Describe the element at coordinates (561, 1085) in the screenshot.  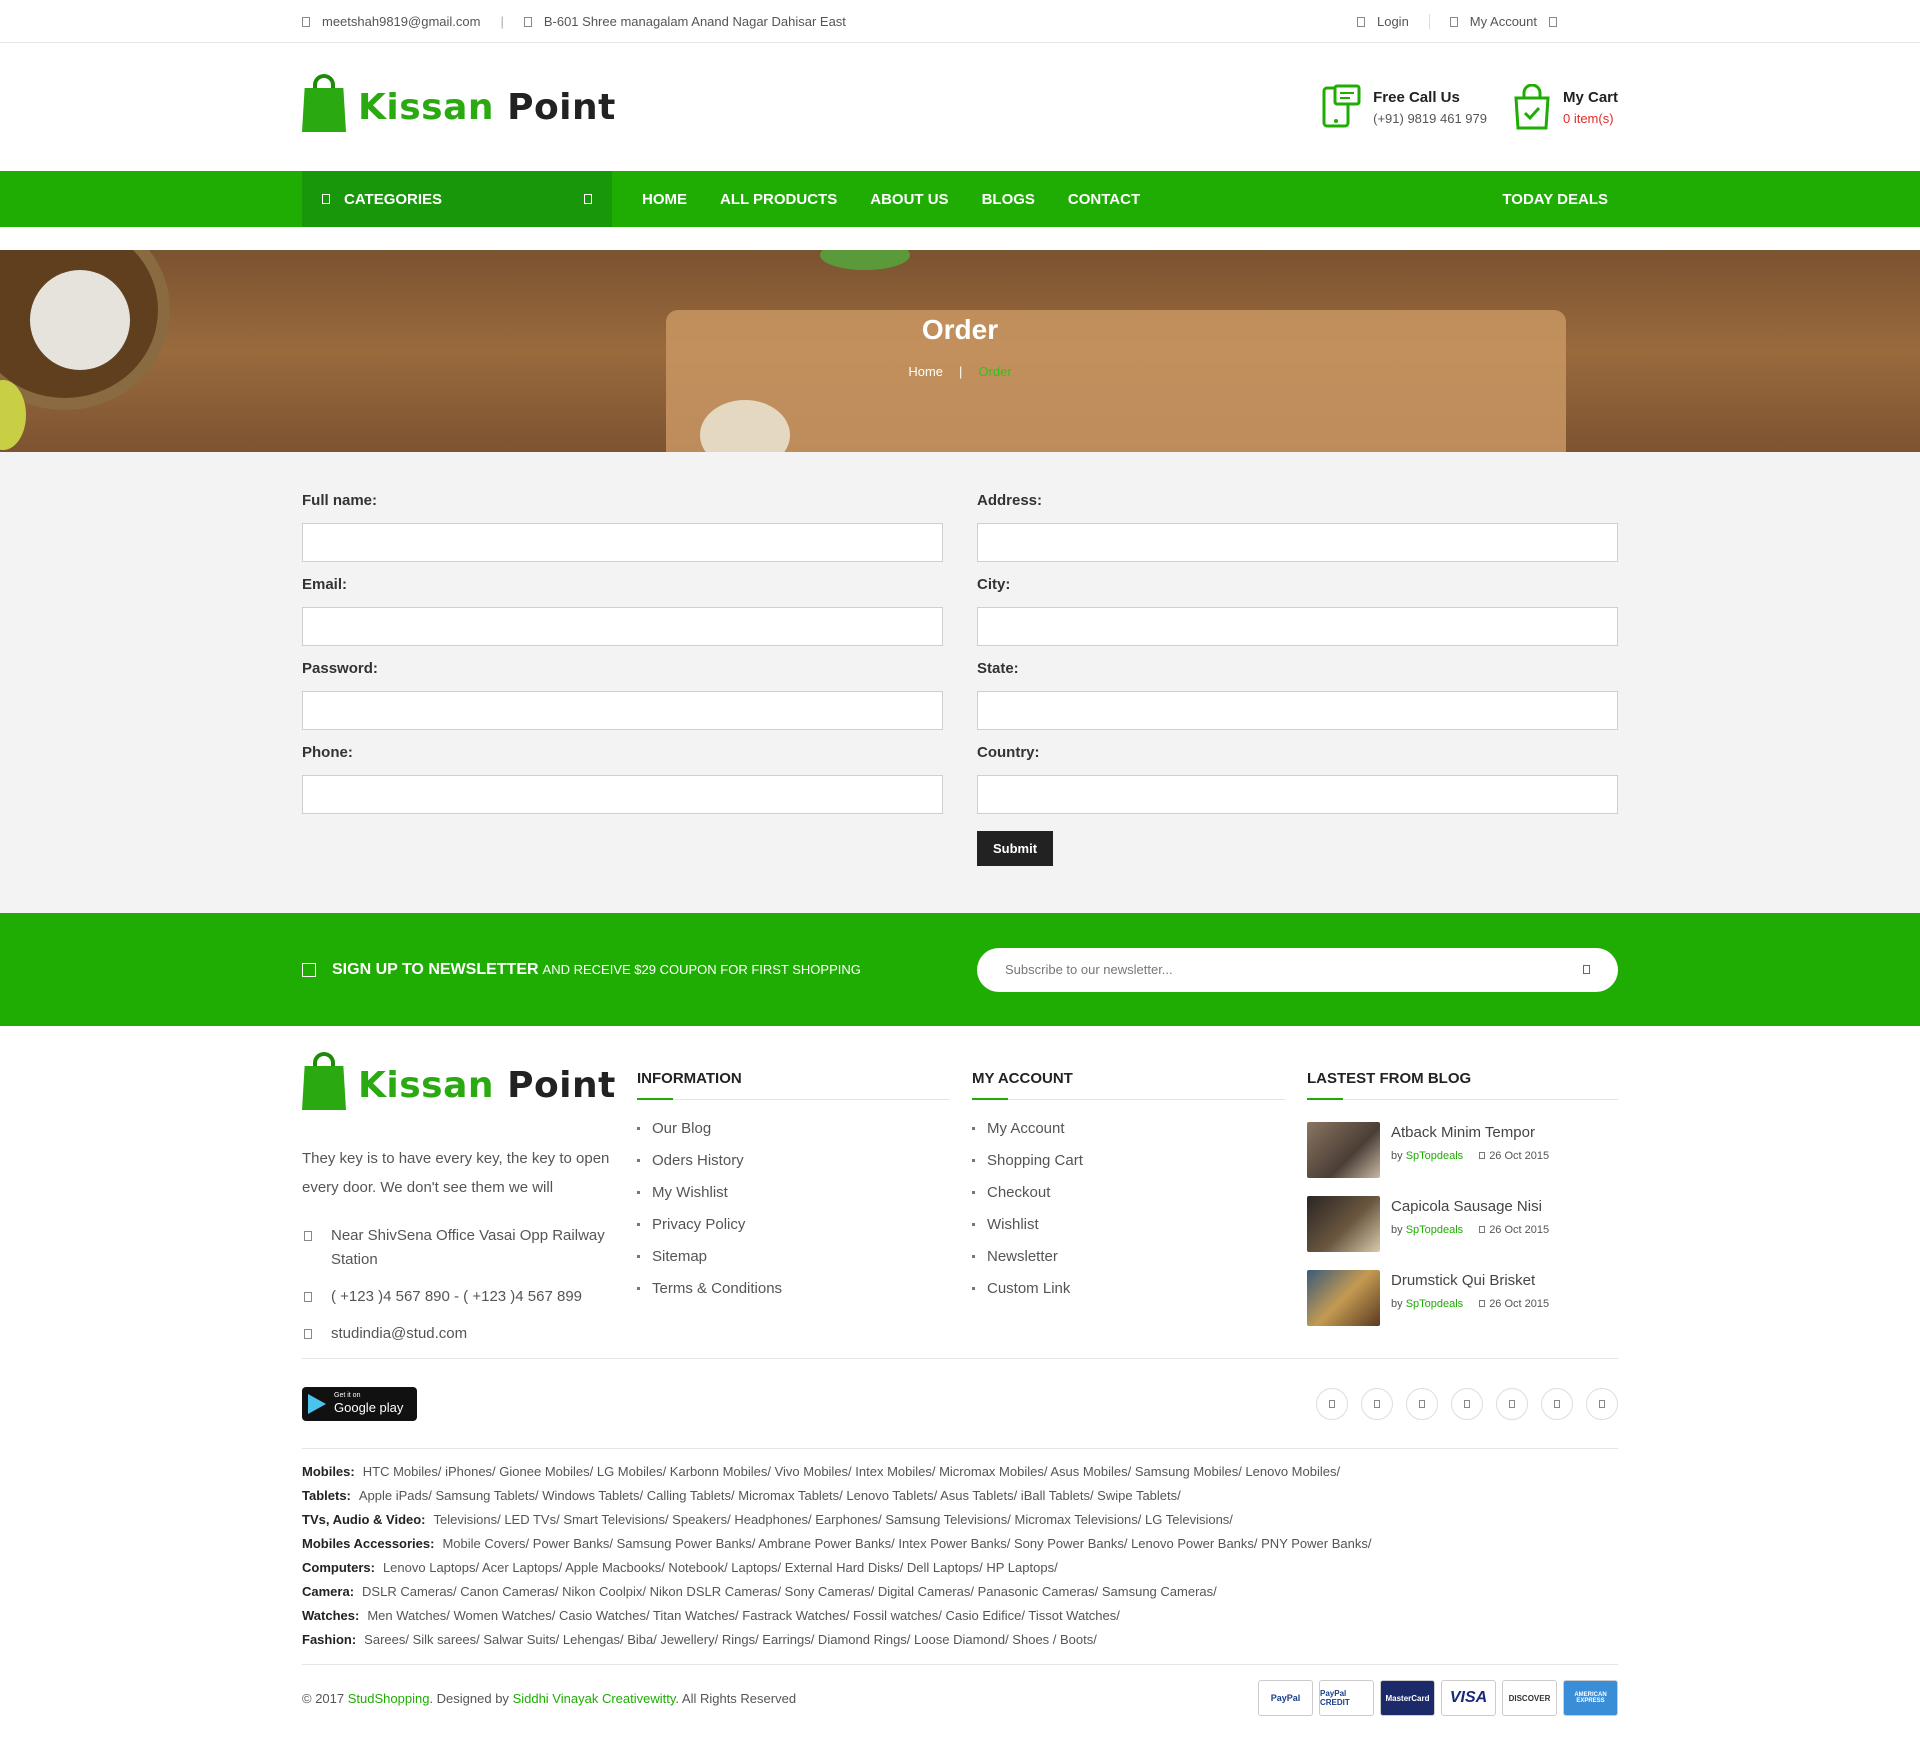
I see `logo-text-part2: Point` at that location.